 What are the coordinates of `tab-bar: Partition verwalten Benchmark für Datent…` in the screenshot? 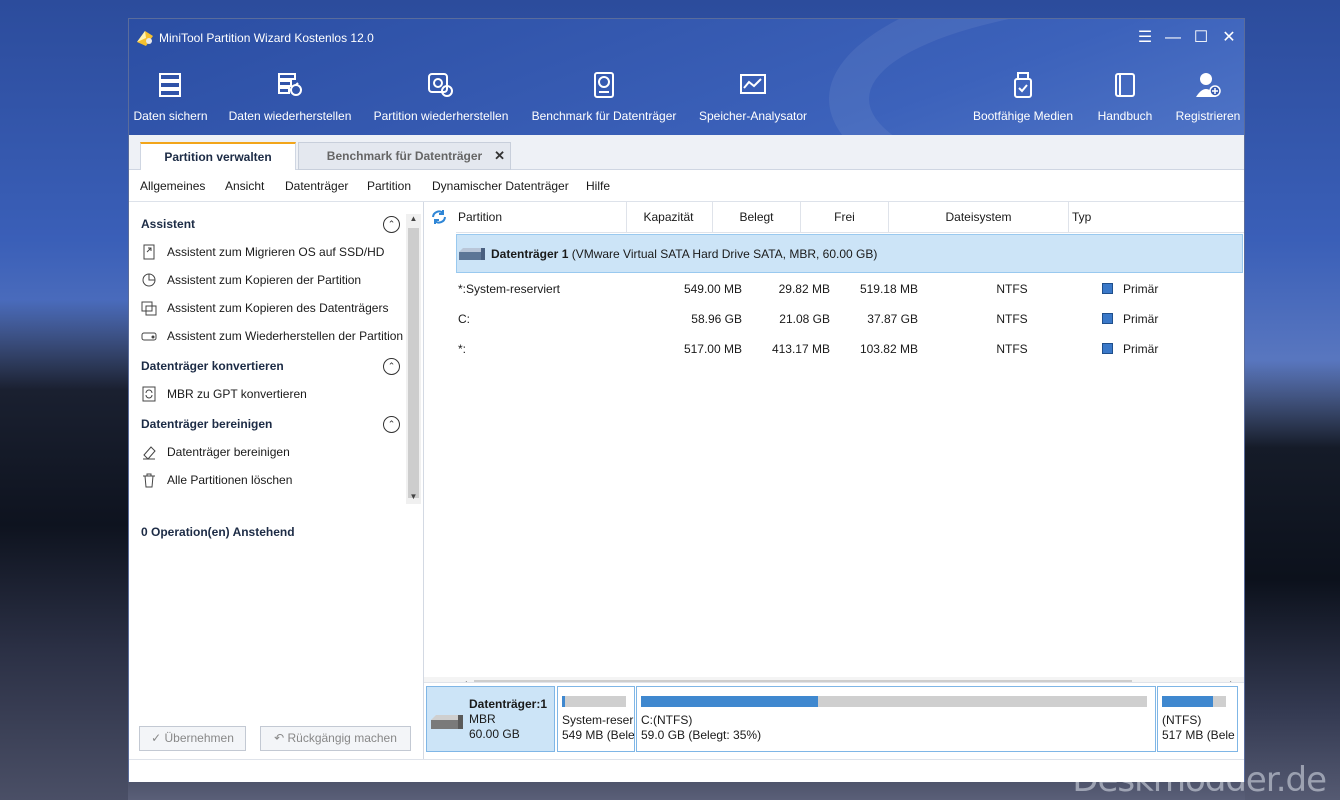 It's located at (686, 153).